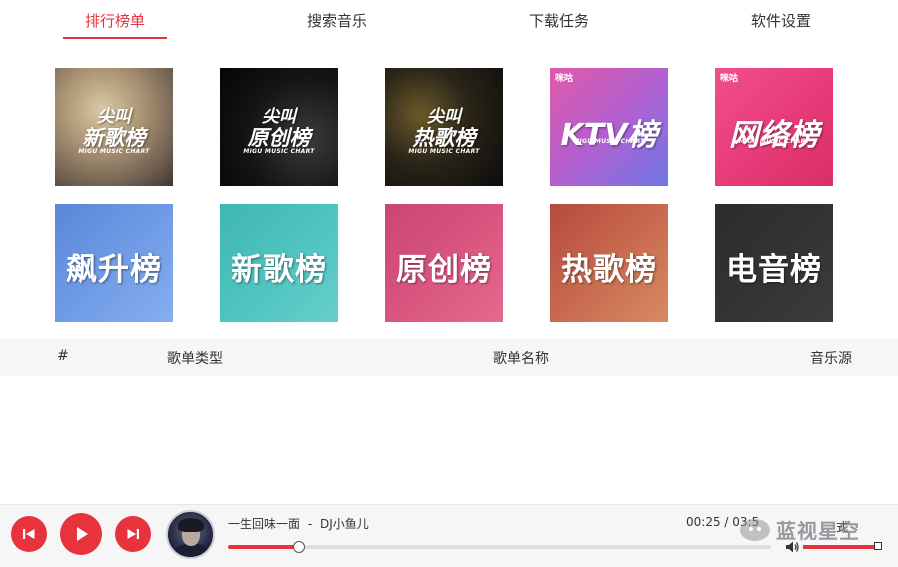  What do you see at coordinates (279, 270) in the screenshot?
I see `chart-cover-title: 新歌榜` at bounding box center [279, 270].